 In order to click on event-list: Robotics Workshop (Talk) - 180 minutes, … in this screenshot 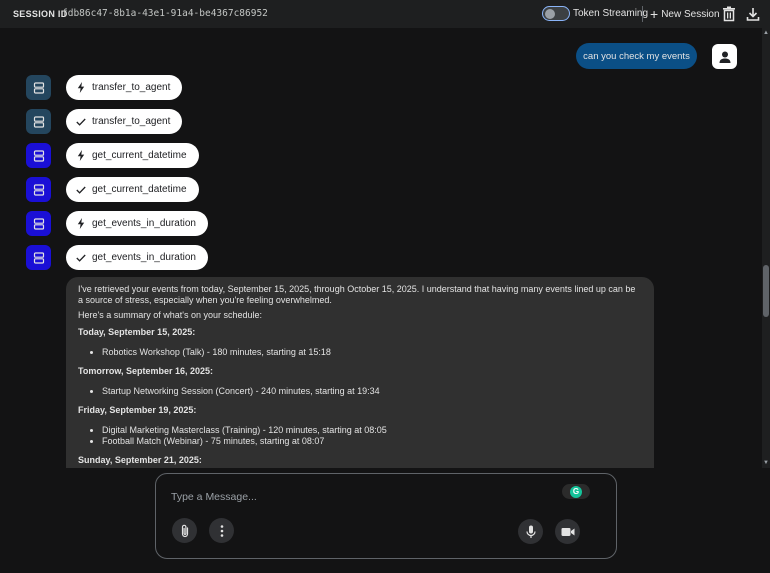, I will do `click(360, 352)`.